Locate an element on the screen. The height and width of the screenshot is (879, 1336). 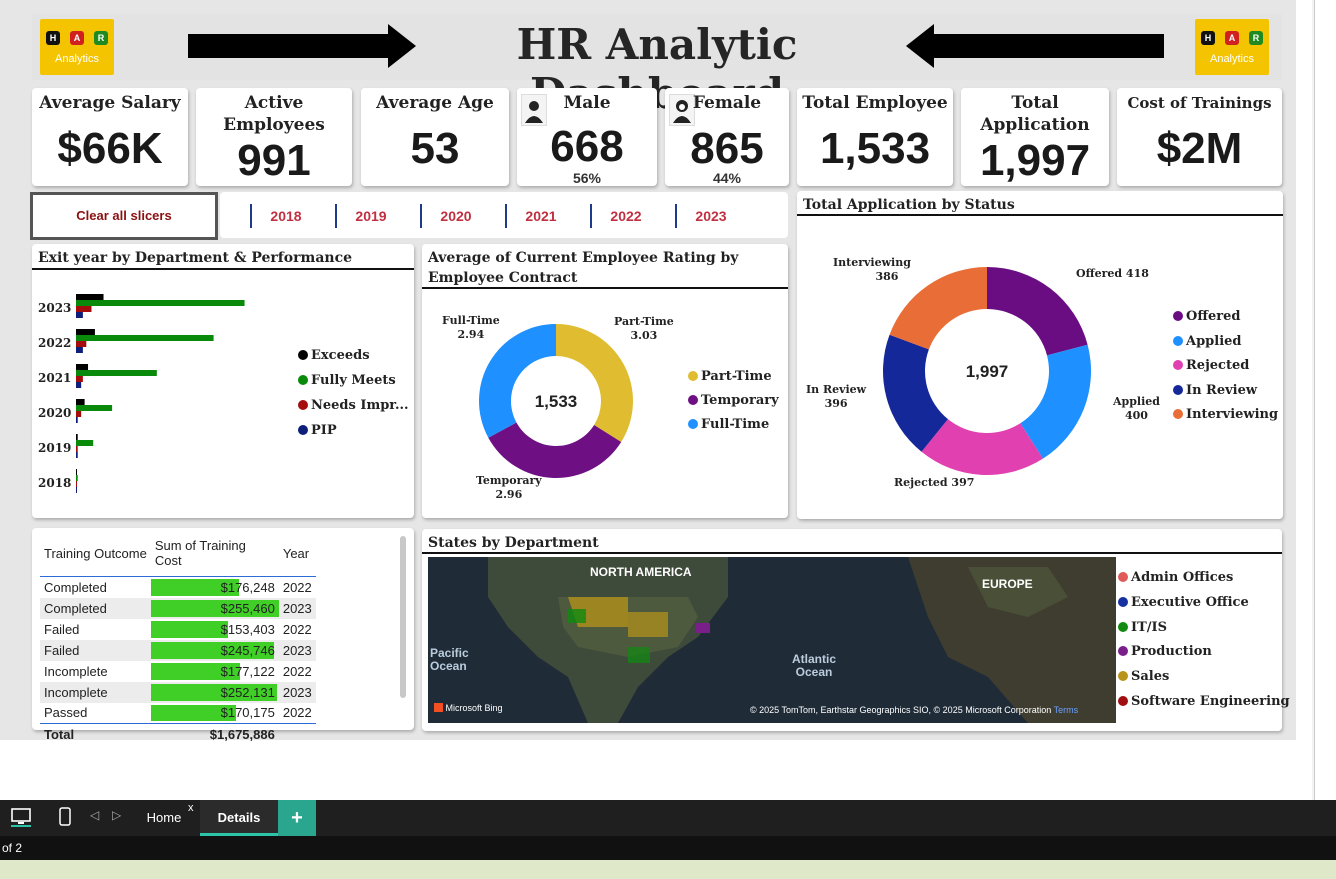
column-header: Year is located at coordinates (297, 555).